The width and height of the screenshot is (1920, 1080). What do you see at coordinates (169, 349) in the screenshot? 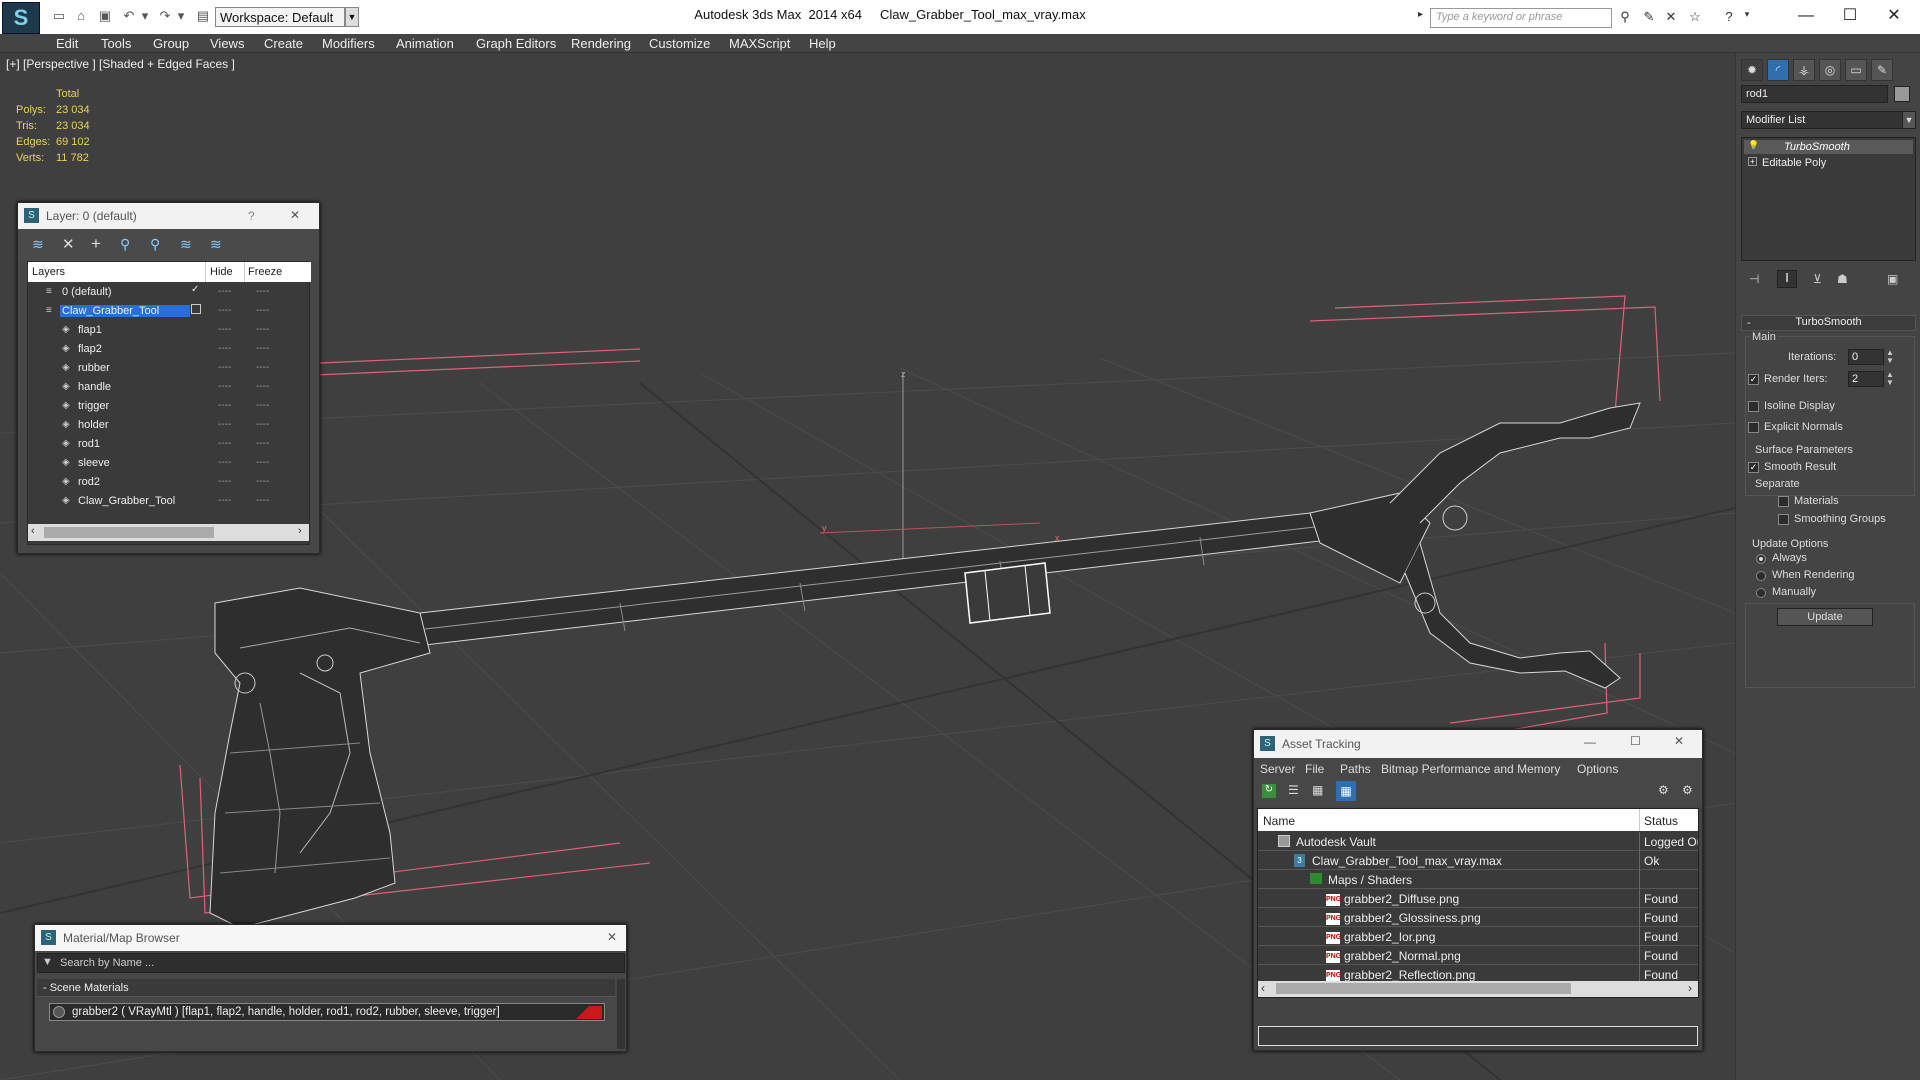
I see `layer-row: ◈ flap2 ---- ----` at bounding box center [169, 349].